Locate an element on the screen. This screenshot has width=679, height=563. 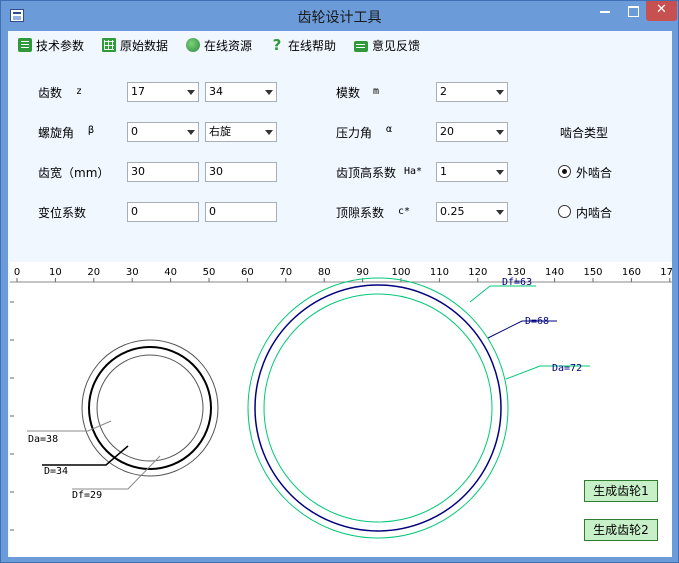
toolbar-tech-params: 技术参数 is located at coordinates (51, 45).